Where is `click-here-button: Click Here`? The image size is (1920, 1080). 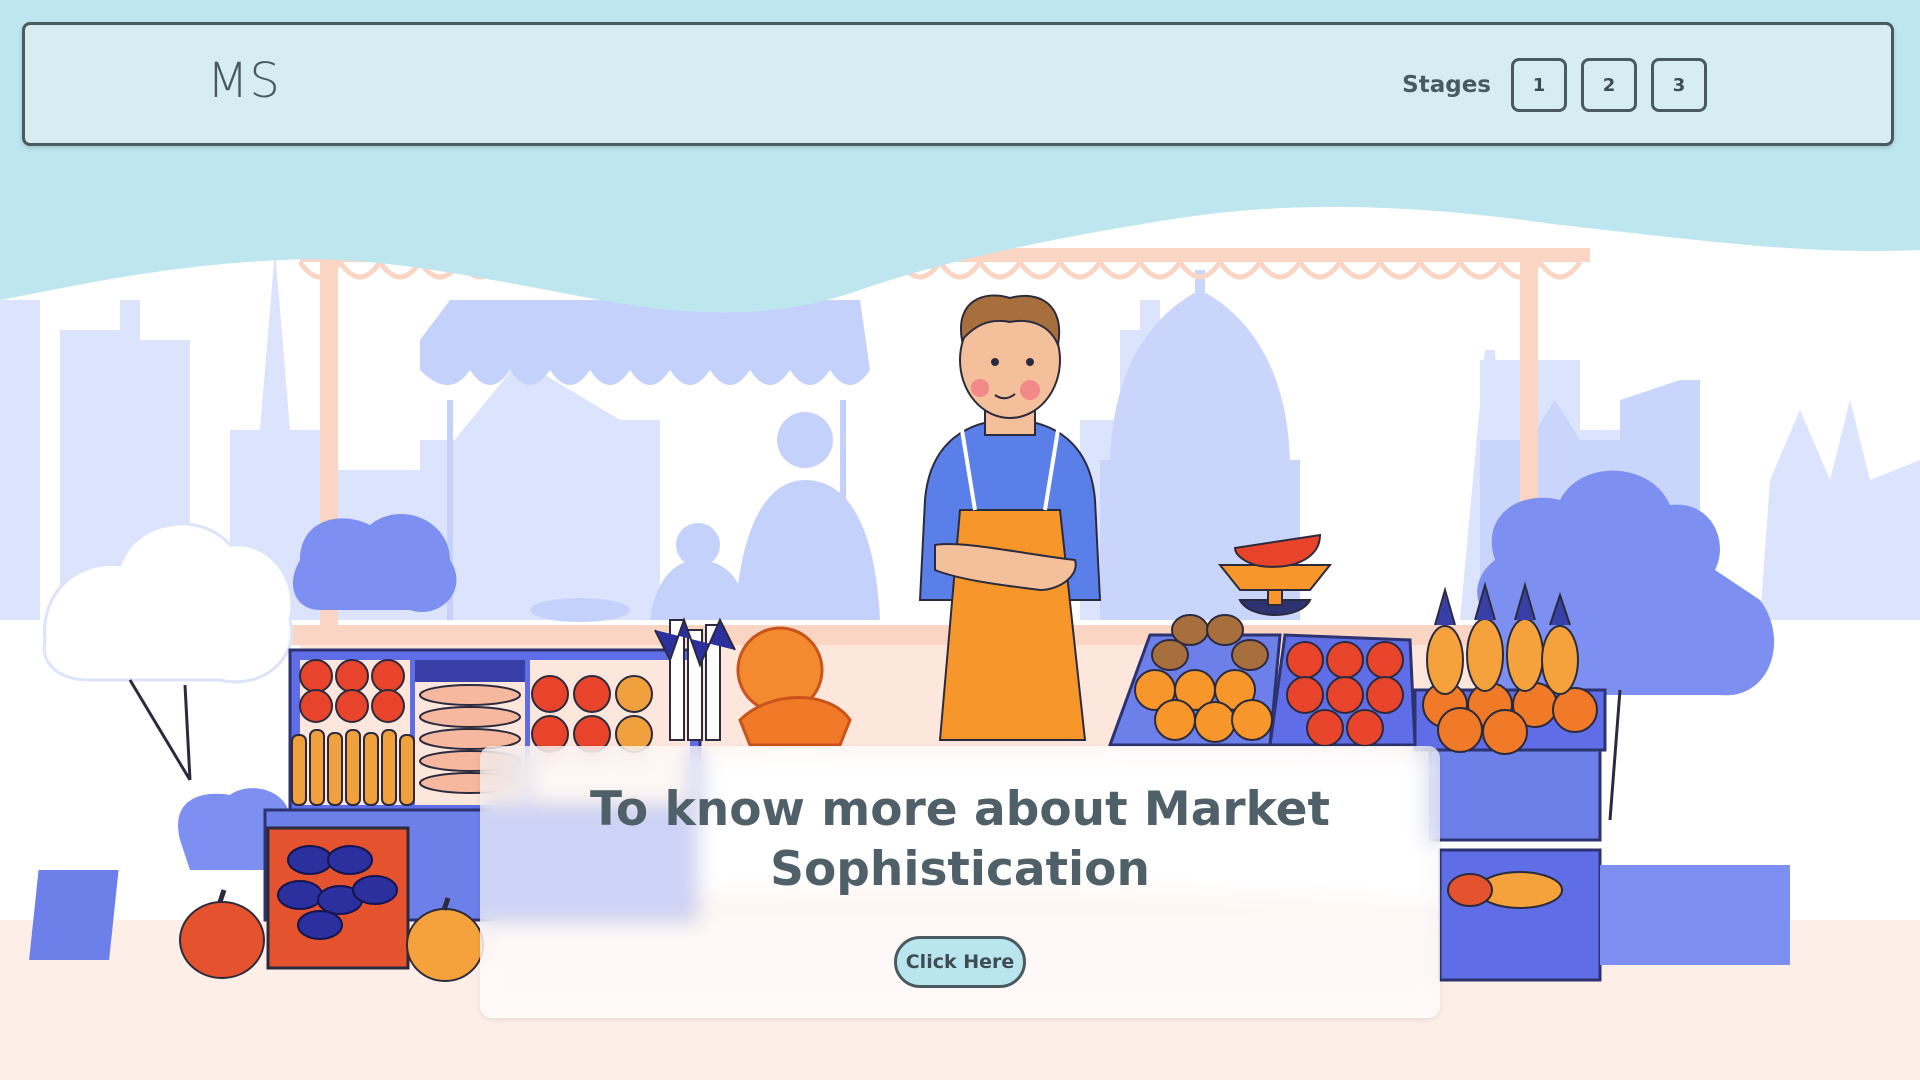 click-here-button: Click Here is located at coordinates (960, 962).